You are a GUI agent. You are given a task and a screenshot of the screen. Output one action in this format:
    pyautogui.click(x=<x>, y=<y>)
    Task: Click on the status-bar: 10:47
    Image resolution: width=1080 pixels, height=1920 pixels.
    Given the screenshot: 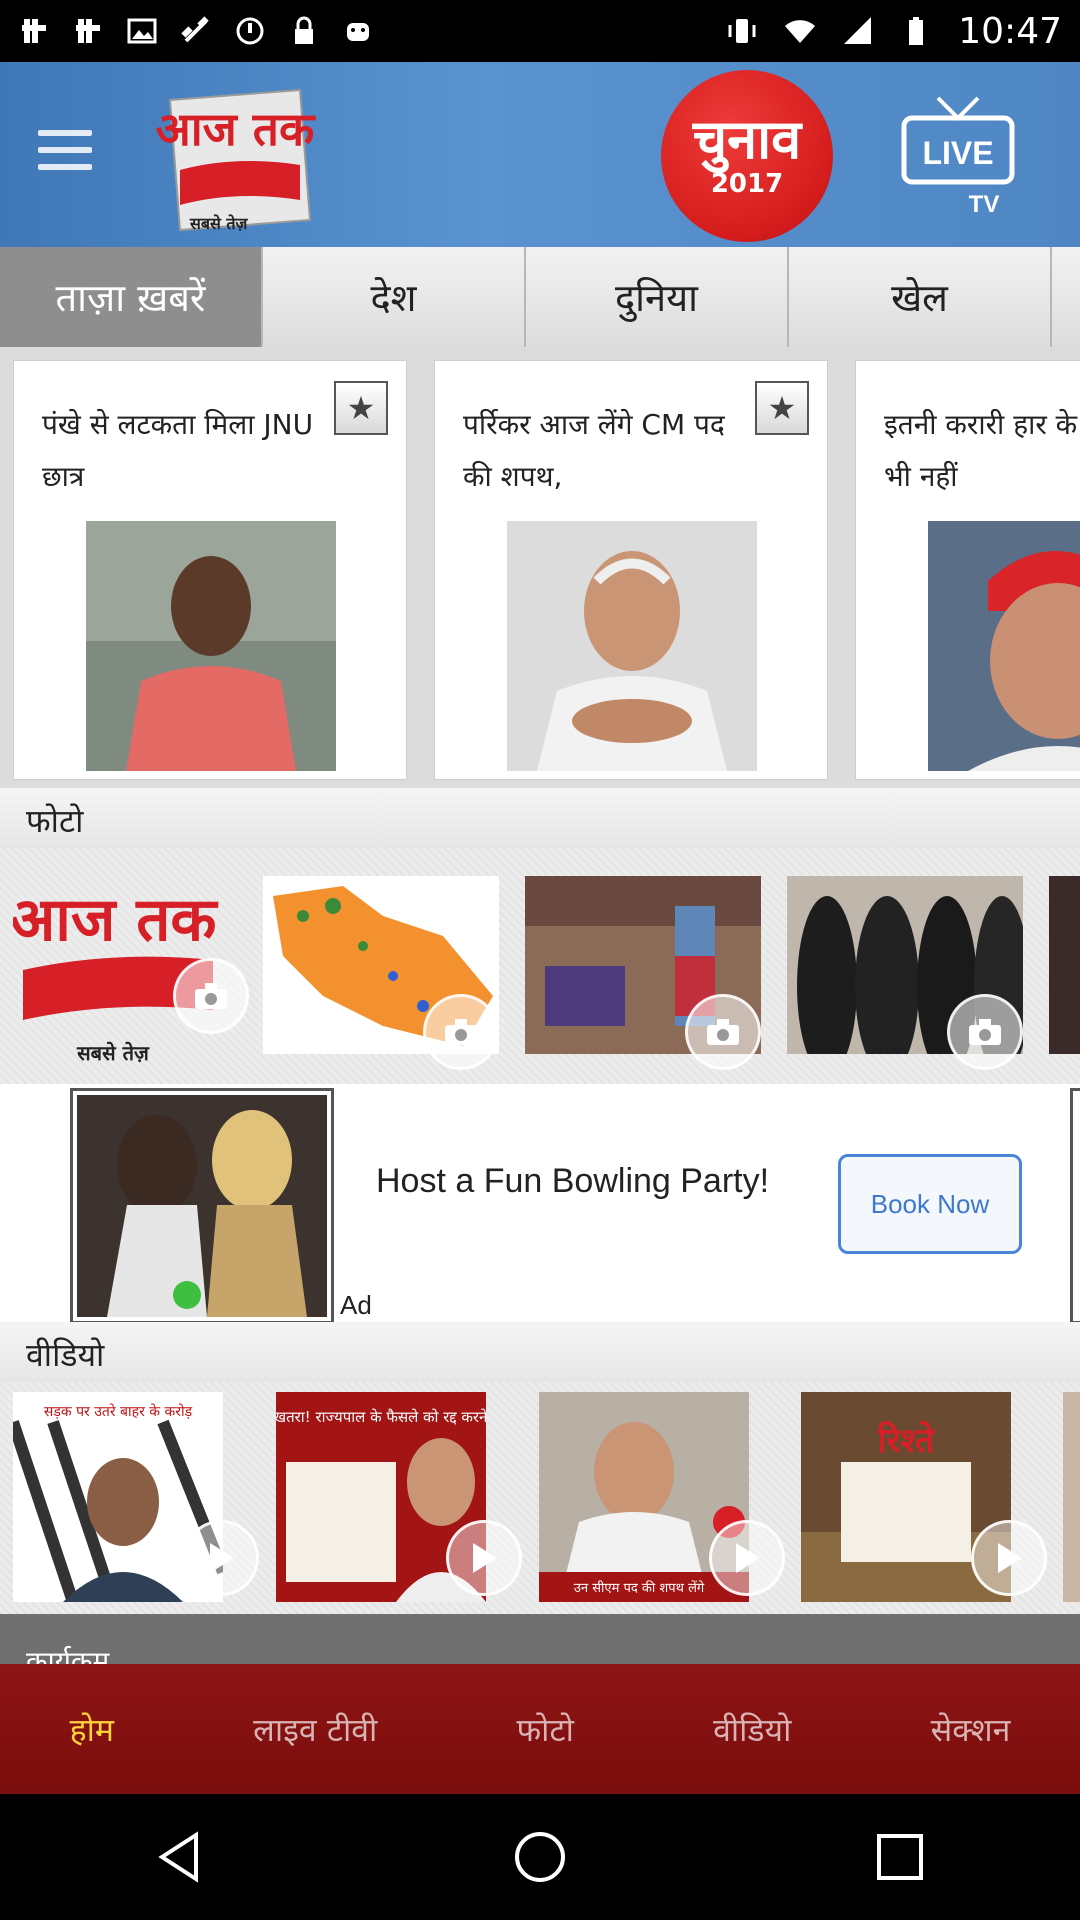 What is the action you would take?
    pyautogui.click(x=540, y=31)
    